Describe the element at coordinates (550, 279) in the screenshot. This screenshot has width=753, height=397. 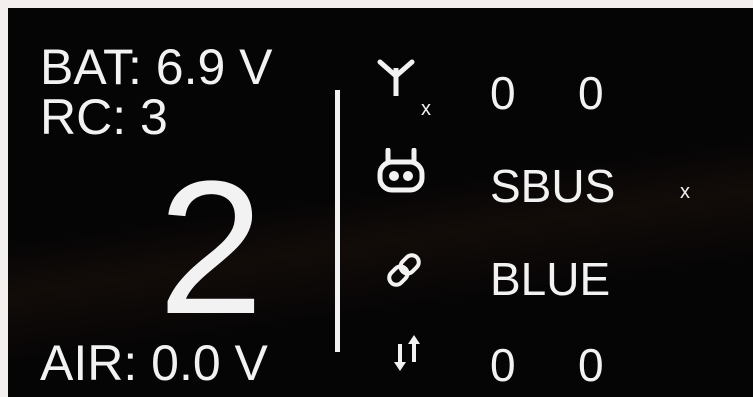
I see `link-value: BLUE` at that location.